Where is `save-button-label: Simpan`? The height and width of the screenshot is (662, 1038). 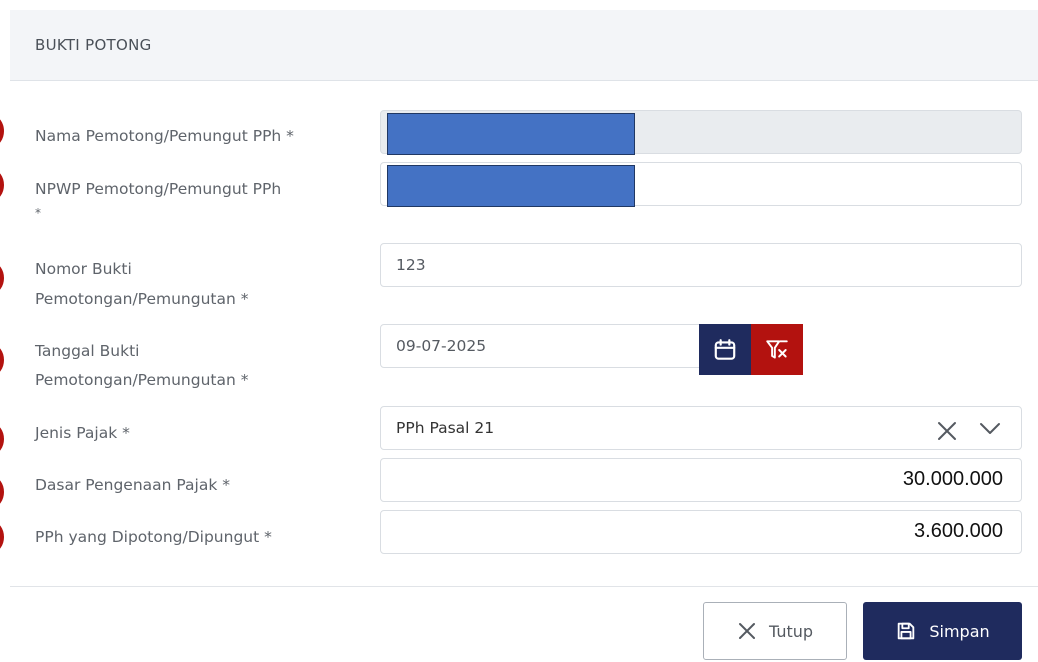 save-button-label: Simpan is located at coordinates (959, 631).